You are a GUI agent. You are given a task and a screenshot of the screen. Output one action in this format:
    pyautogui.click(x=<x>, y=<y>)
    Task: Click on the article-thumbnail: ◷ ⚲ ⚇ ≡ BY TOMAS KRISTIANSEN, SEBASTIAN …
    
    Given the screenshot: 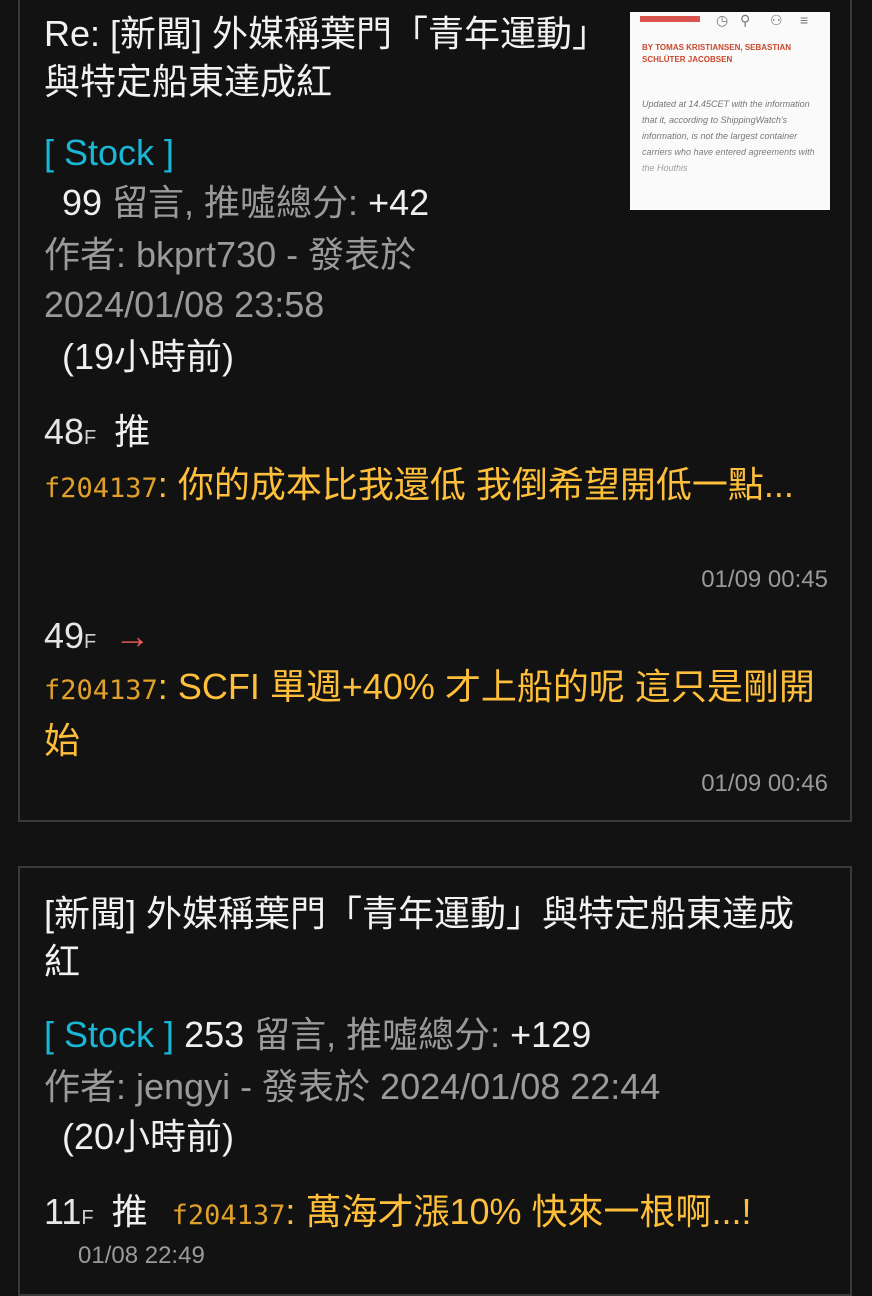 What is the action you would take?
    pyautogui.click(x=730, y=111)
    